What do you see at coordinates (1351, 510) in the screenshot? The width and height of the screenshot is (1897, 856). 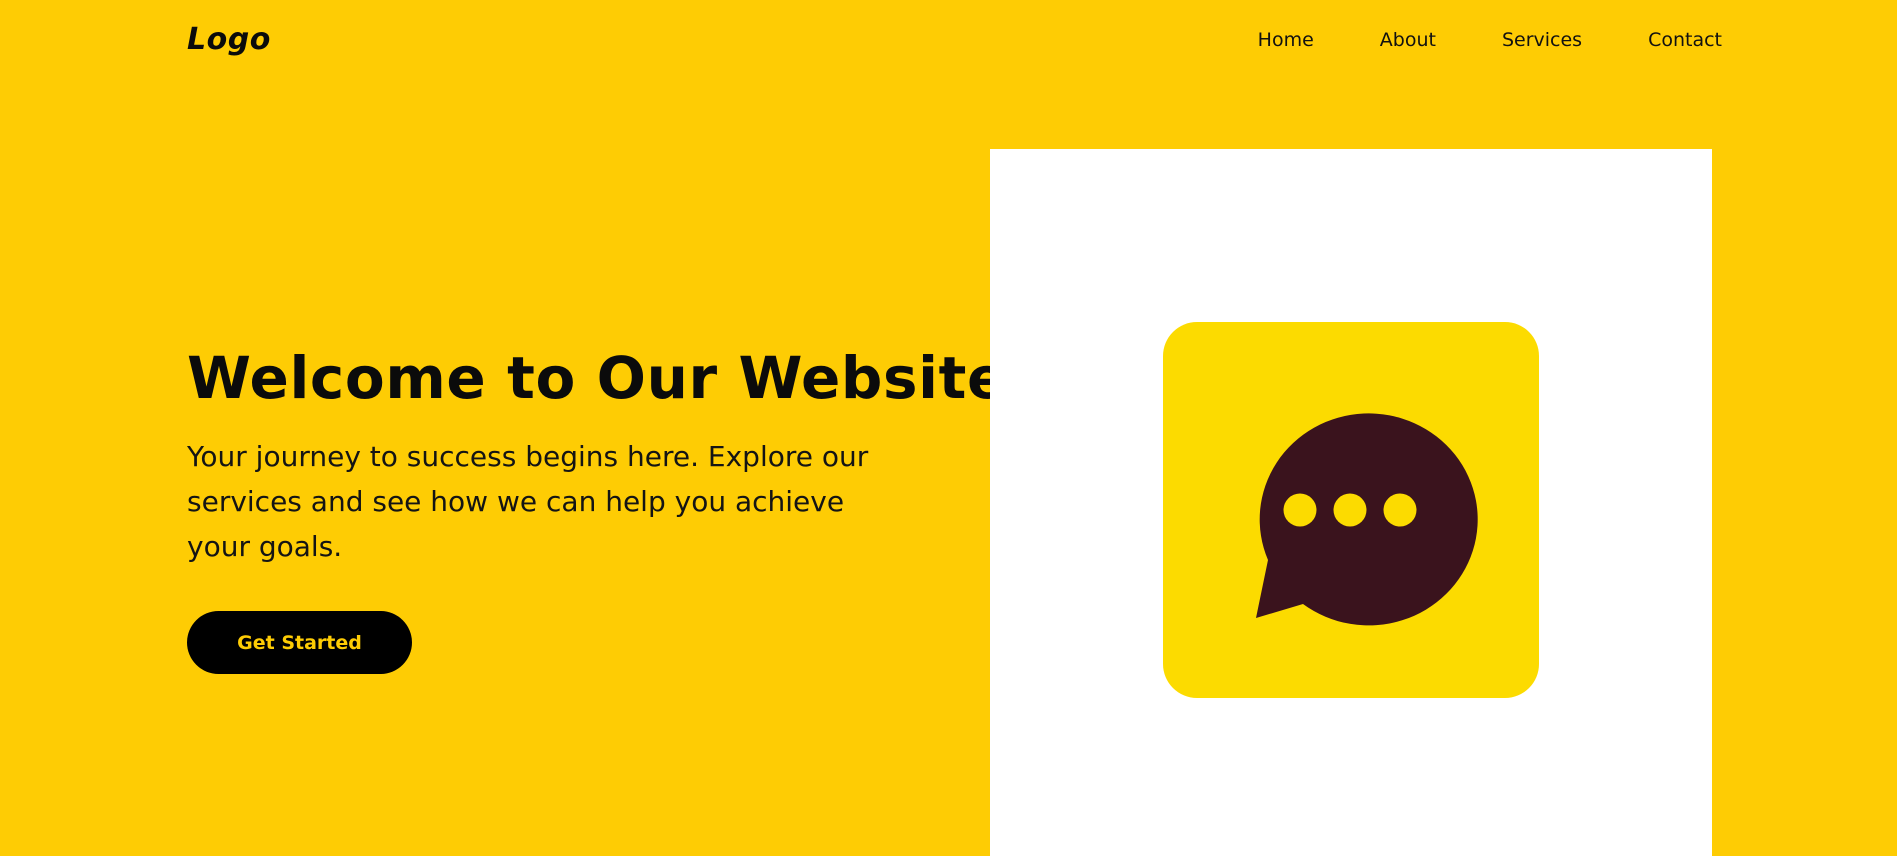 I see `chat-bubble-icon` at bounding box center [1351, 510].